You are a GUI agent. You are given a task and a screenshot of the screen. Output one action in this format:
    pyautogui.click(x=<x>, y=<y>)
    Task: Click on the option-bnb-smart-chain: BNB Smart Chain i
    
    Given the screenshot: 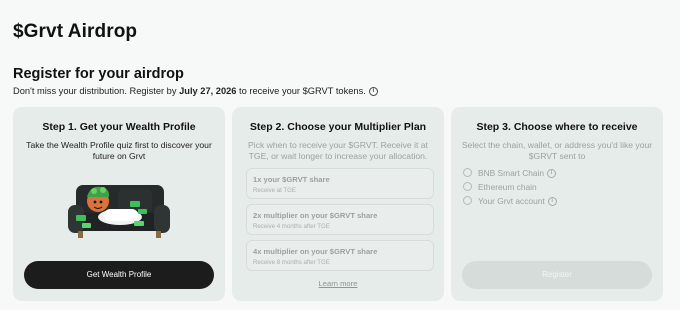 What is the action you would take?
    pyautogui.click(x=510, y=173)
    